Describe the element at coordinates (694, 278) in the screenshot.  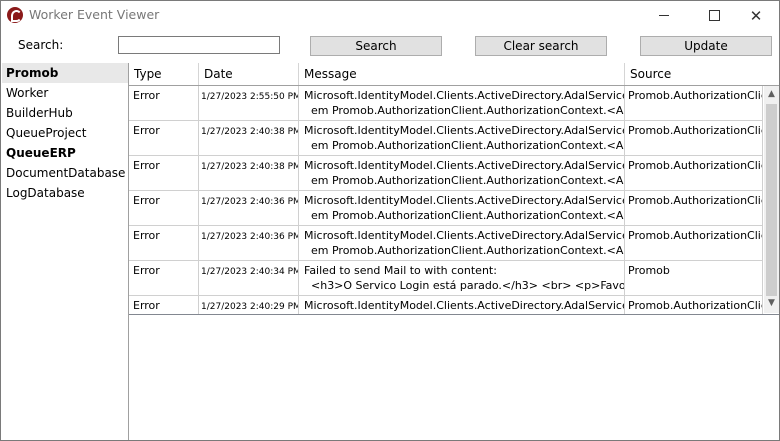
I see `cell-source: Promob` at that location.